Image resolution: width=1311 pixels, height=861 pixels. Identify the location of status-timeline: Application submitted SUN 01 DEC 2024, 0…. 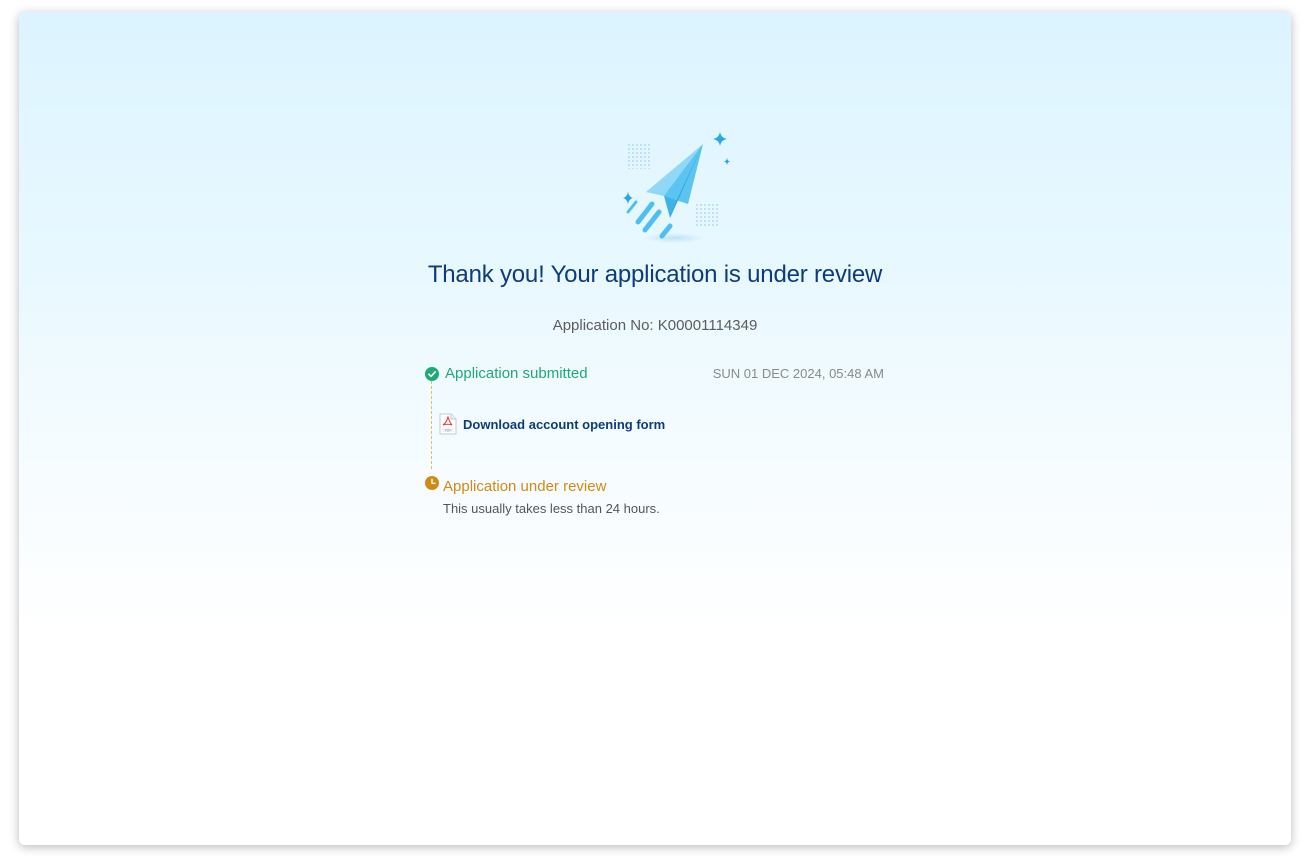
(654, 444).